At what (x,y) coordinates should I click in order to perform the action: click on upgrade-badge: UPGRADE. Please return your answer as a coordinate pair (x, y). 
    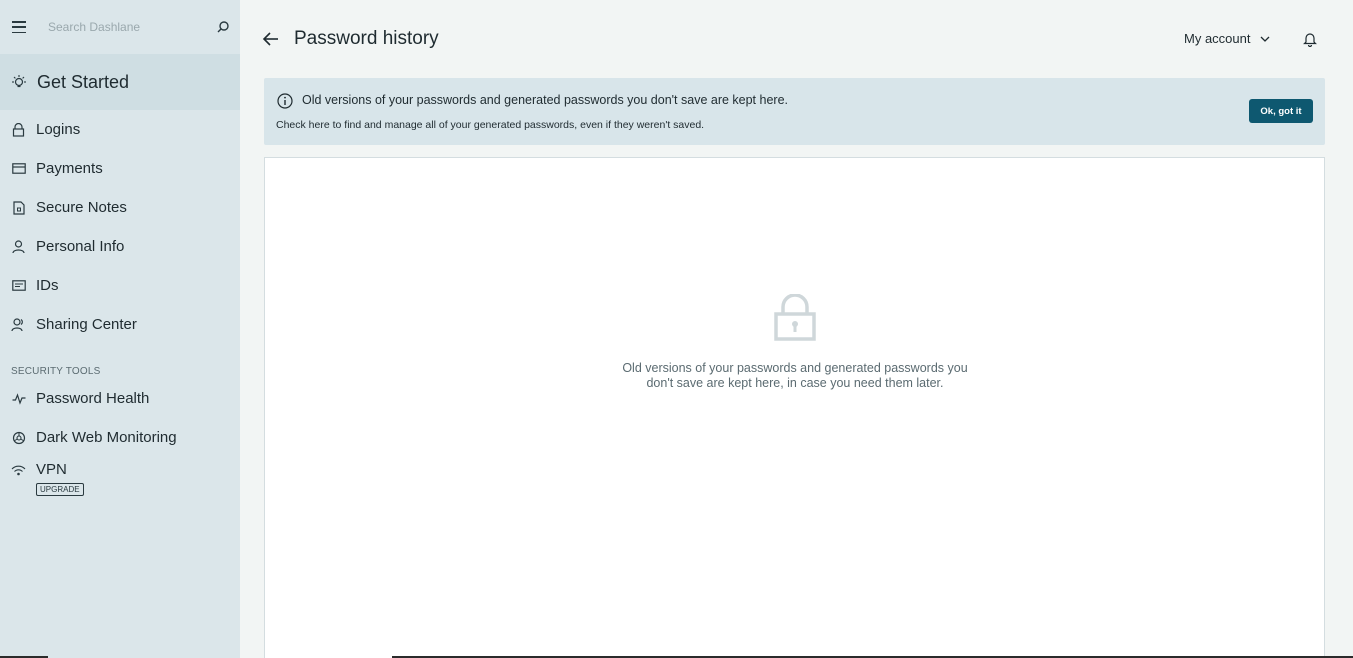
    Looking at the image, I should click on (60, 489).